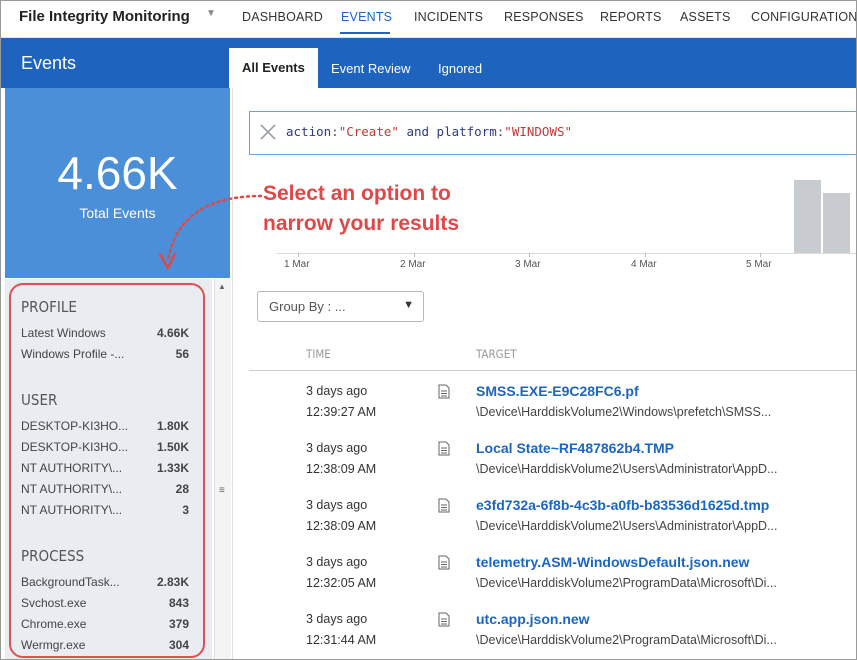  I want to click on nav-configuration: CONFIGURATION, so click(803, 17).